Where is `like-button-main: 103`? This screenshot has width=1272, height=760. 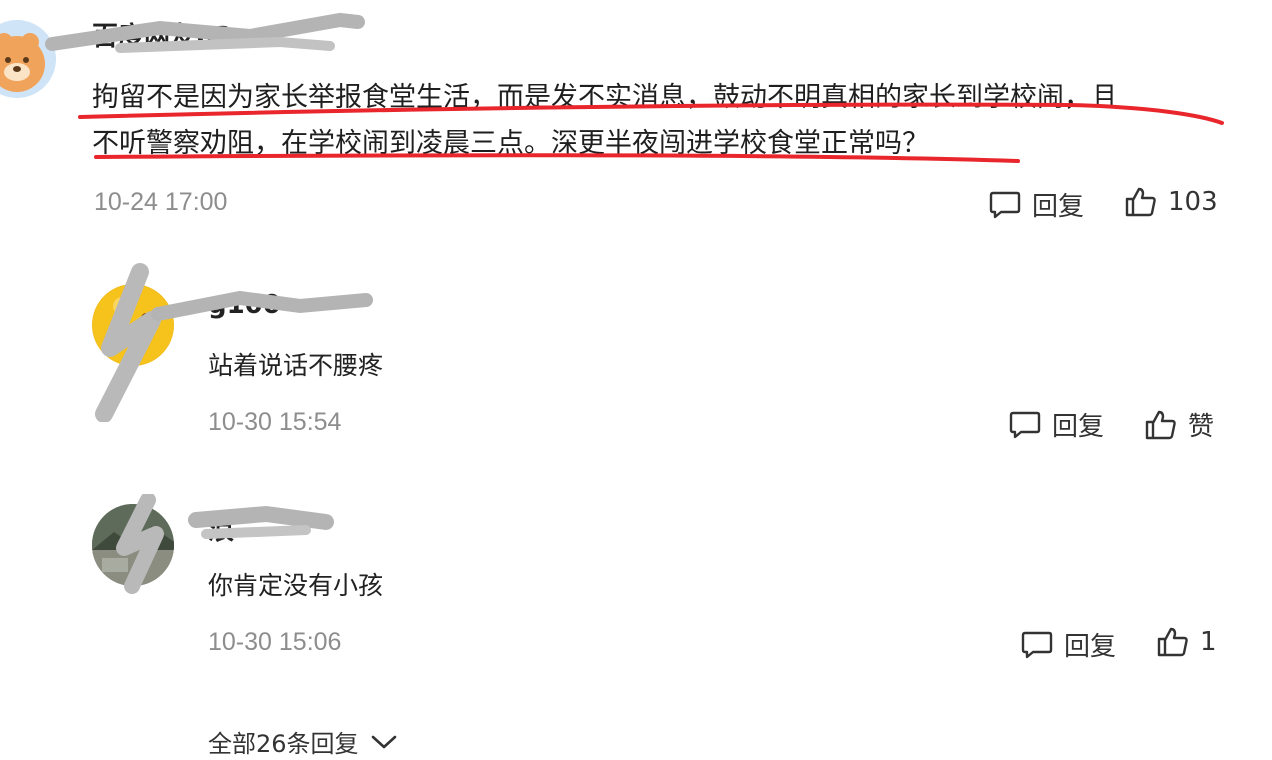 like-button-main: 103 is located at coordinates (1171, 202).